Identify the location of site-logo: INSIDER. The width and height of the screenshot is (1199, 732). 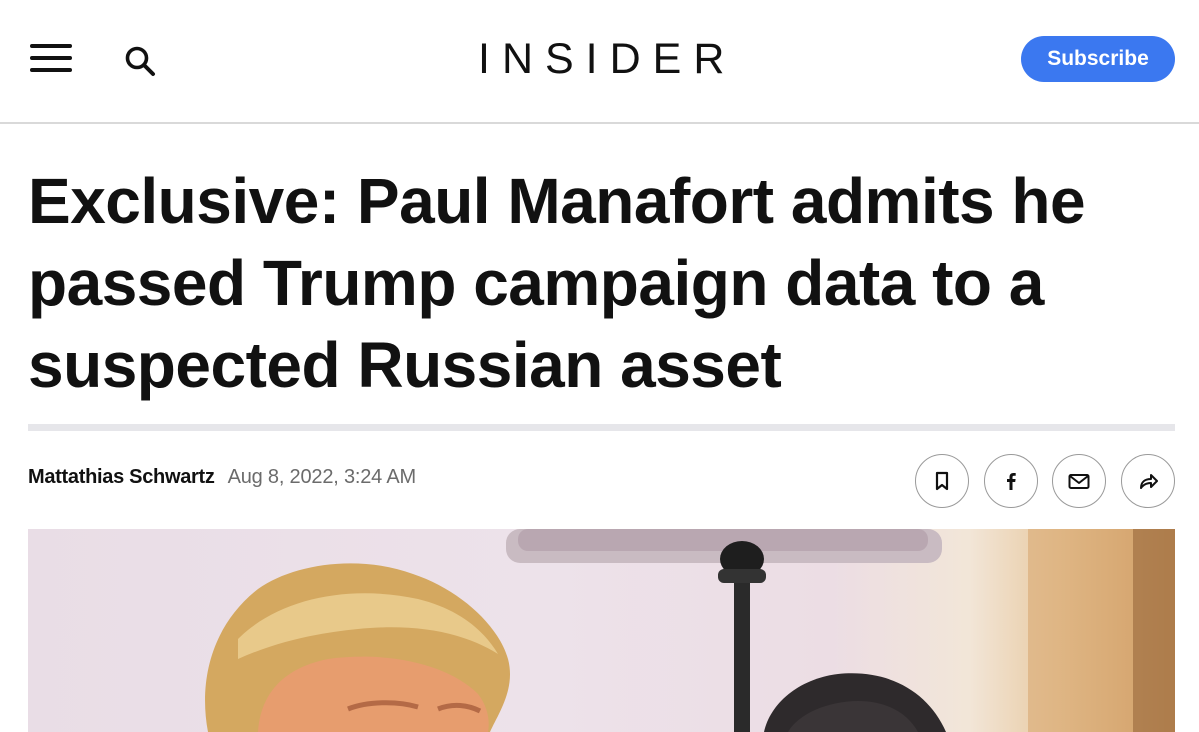
(601, 59).